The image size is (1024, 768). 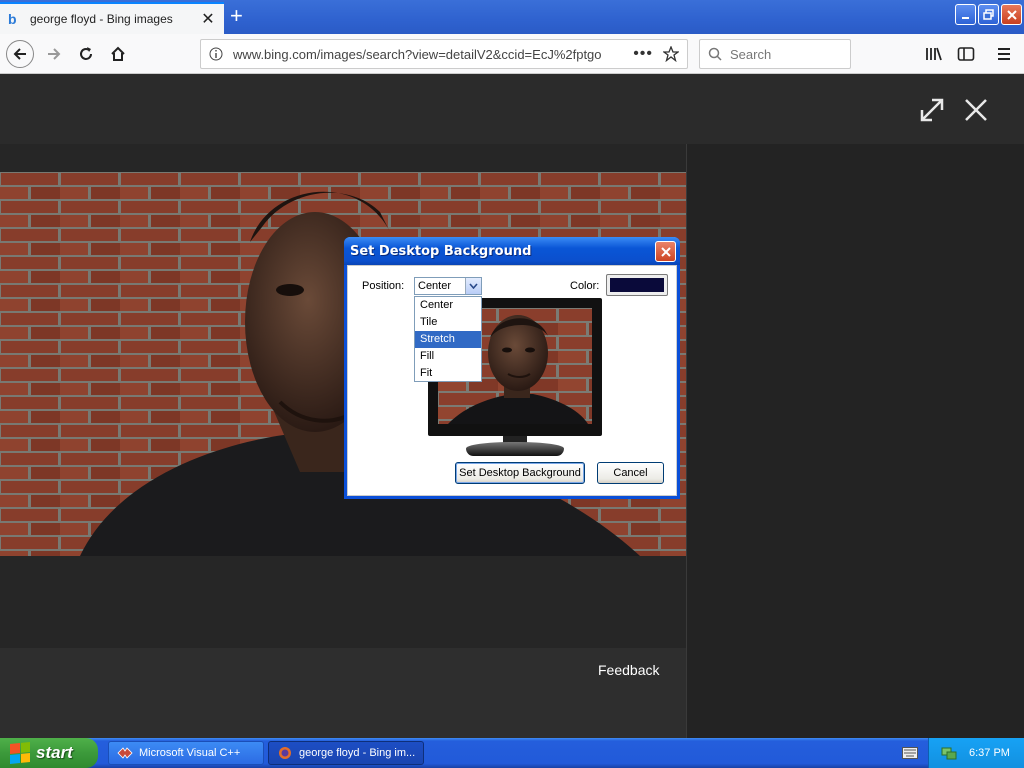 I want to click on reload-icon, so click(x=86, y=53).